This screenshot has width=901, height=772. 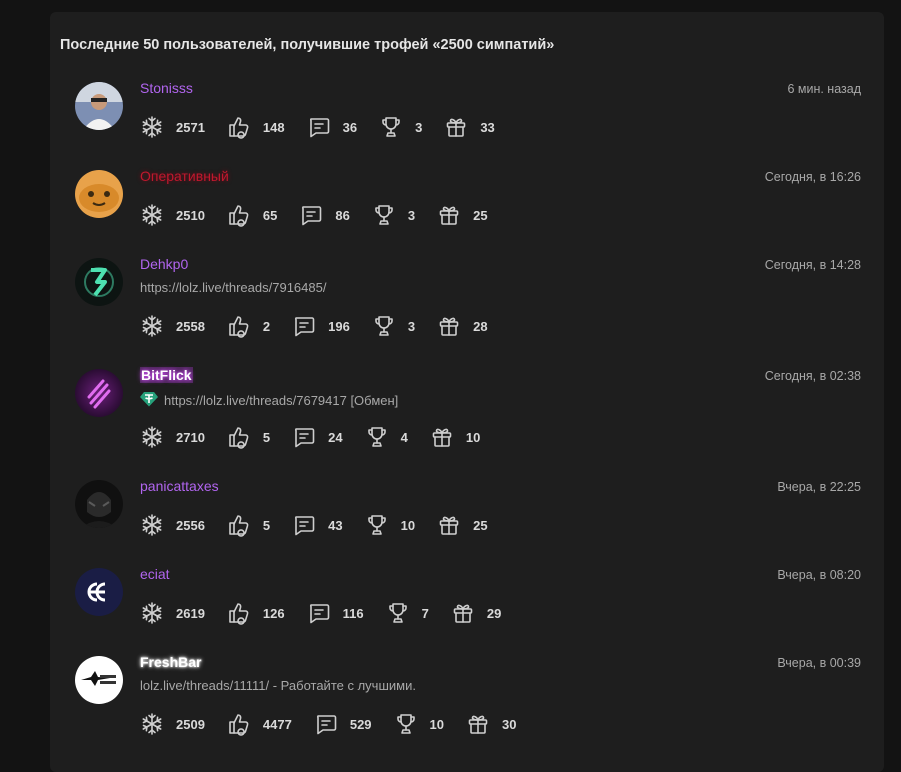 I want to click on user-stats: 2556 5 43 10 25, so click(x=325, y=525).